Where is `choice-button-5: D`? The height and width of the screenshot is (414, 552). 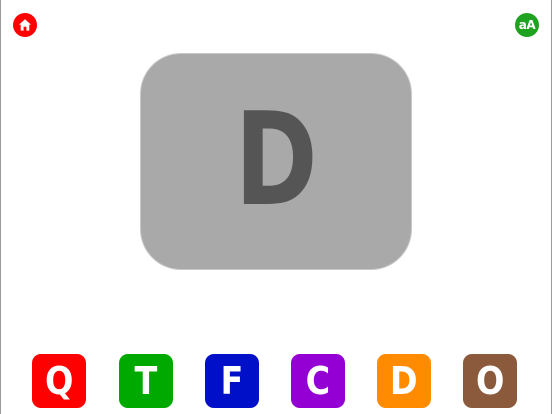
choice-button-5: D is located at coordinates (404, 381).